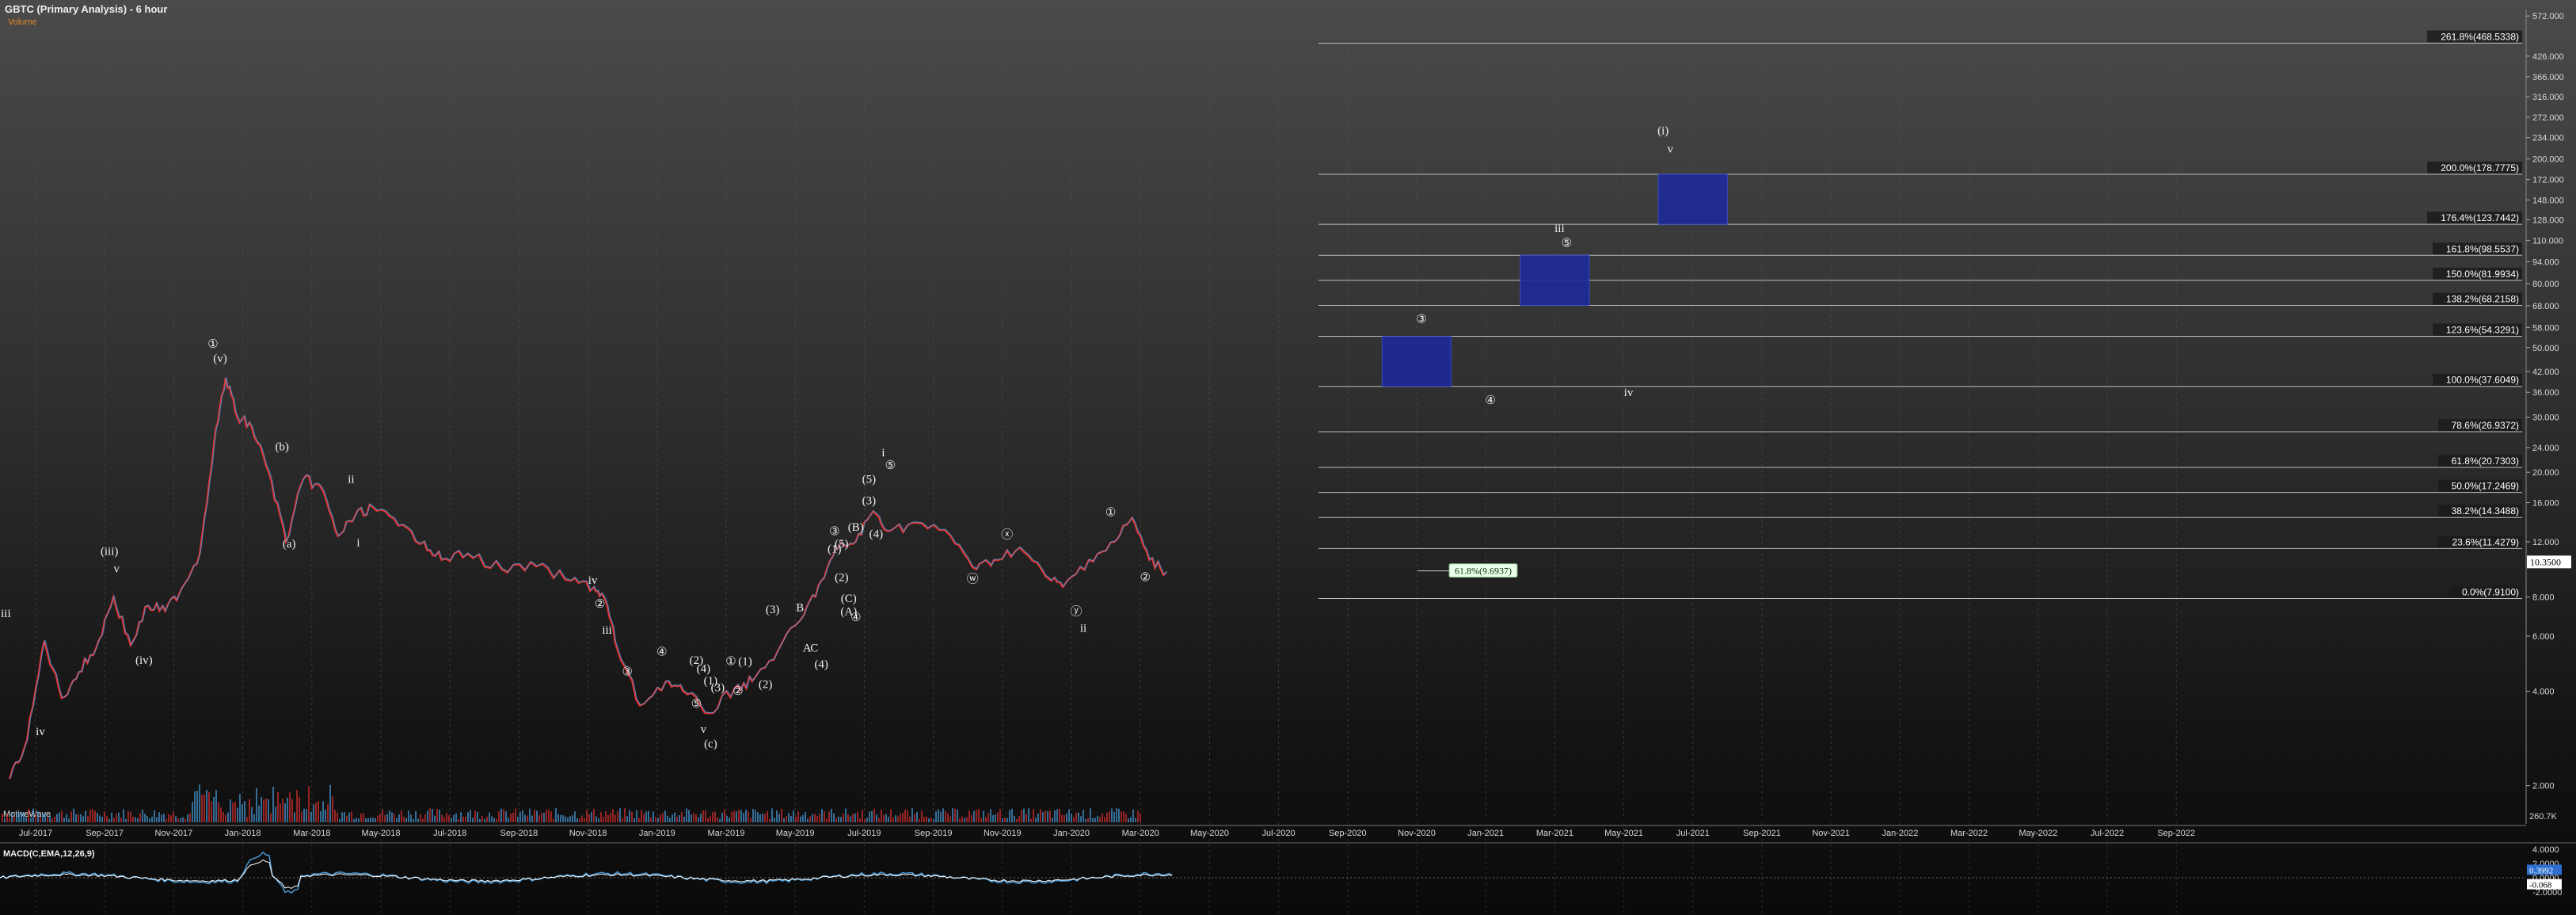  Describe the element at coordinates (2482, 274) in the screenshot. I see `fib-level-label: 150.0%(81.9934)` at that location.